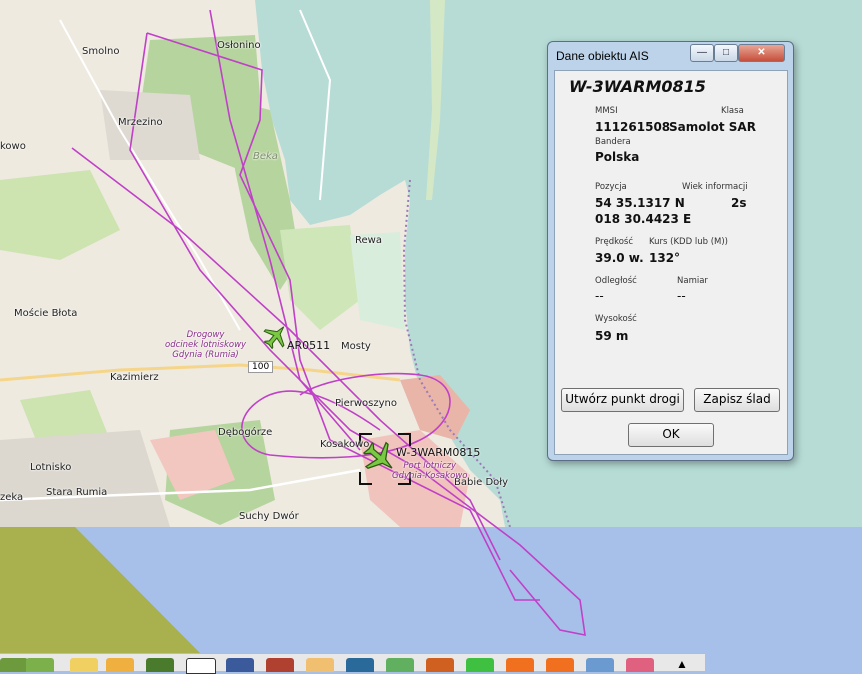  I want to click on latitude-value: 54 35.1317 N, so click(640, 203).